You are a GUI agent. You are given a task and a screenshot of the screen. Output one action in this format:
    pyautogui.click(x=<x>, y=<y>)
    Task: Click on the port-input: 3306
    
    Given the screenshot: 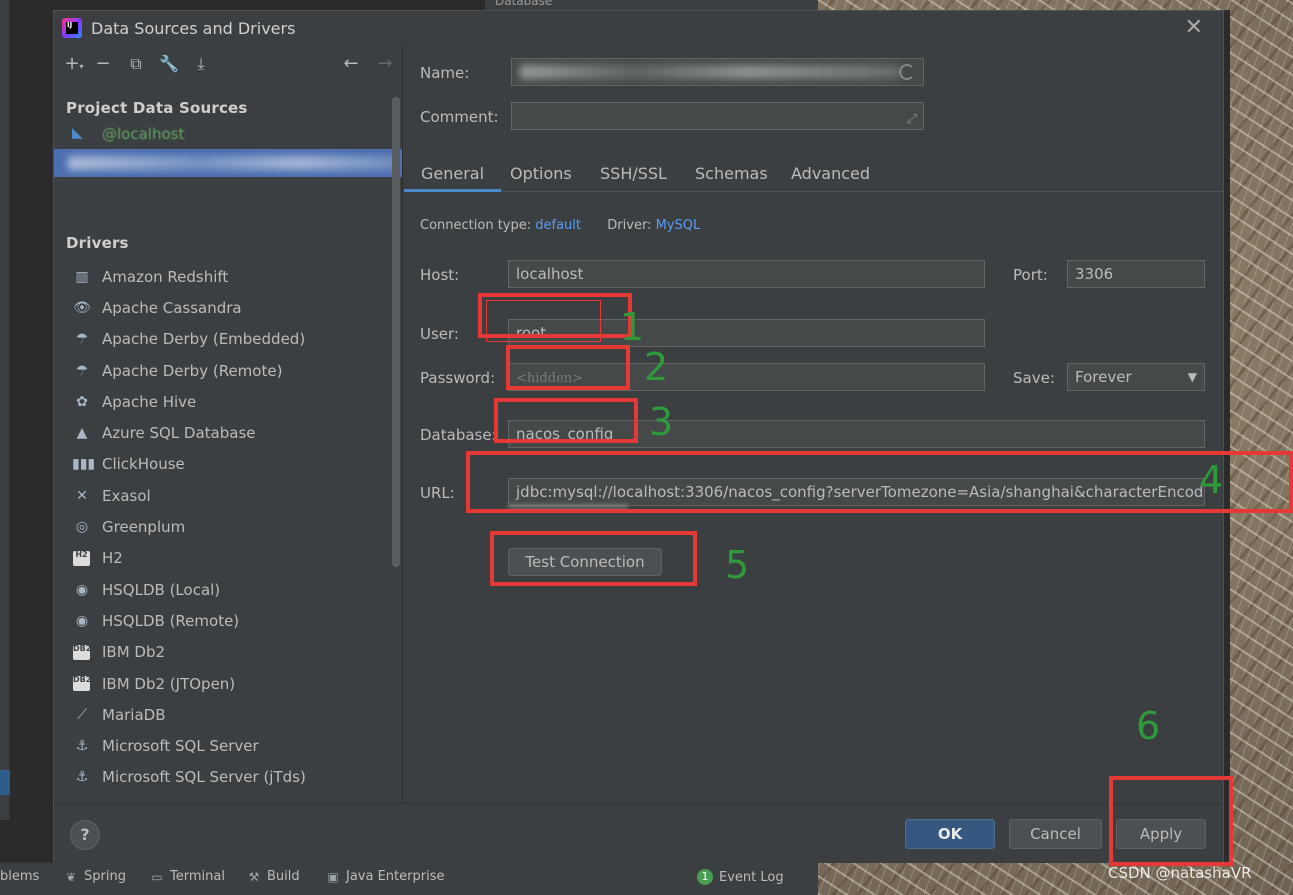 What is the action you would take?
    pyautogui.click(x=1136, y=274)
    